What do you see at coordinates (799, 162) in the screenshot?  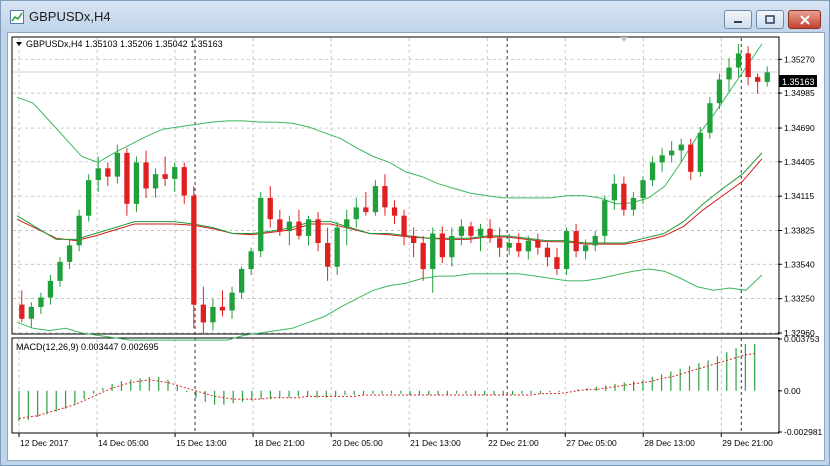 I see `price-tick-label: 1.34405` at bounding box center [799, 162].